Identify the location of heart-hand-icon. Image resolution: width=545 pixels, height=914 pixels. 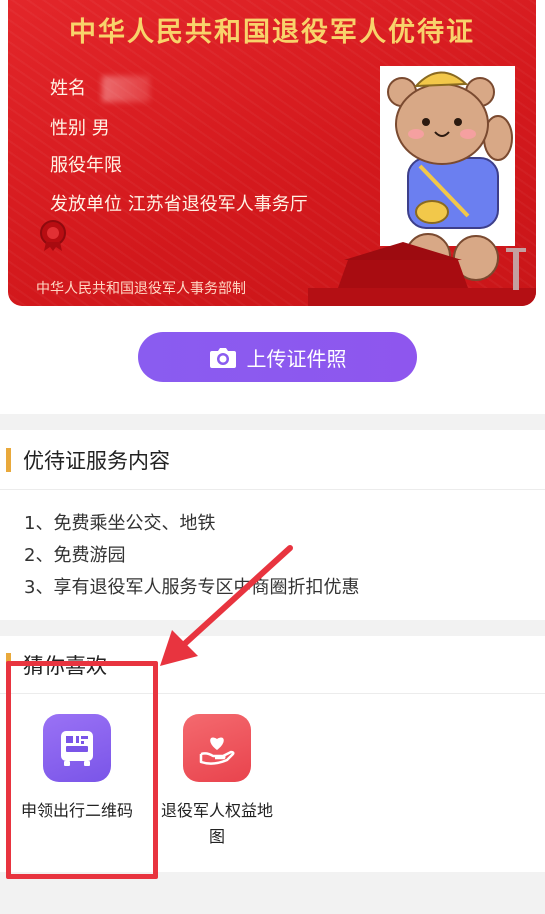
(217, 748).